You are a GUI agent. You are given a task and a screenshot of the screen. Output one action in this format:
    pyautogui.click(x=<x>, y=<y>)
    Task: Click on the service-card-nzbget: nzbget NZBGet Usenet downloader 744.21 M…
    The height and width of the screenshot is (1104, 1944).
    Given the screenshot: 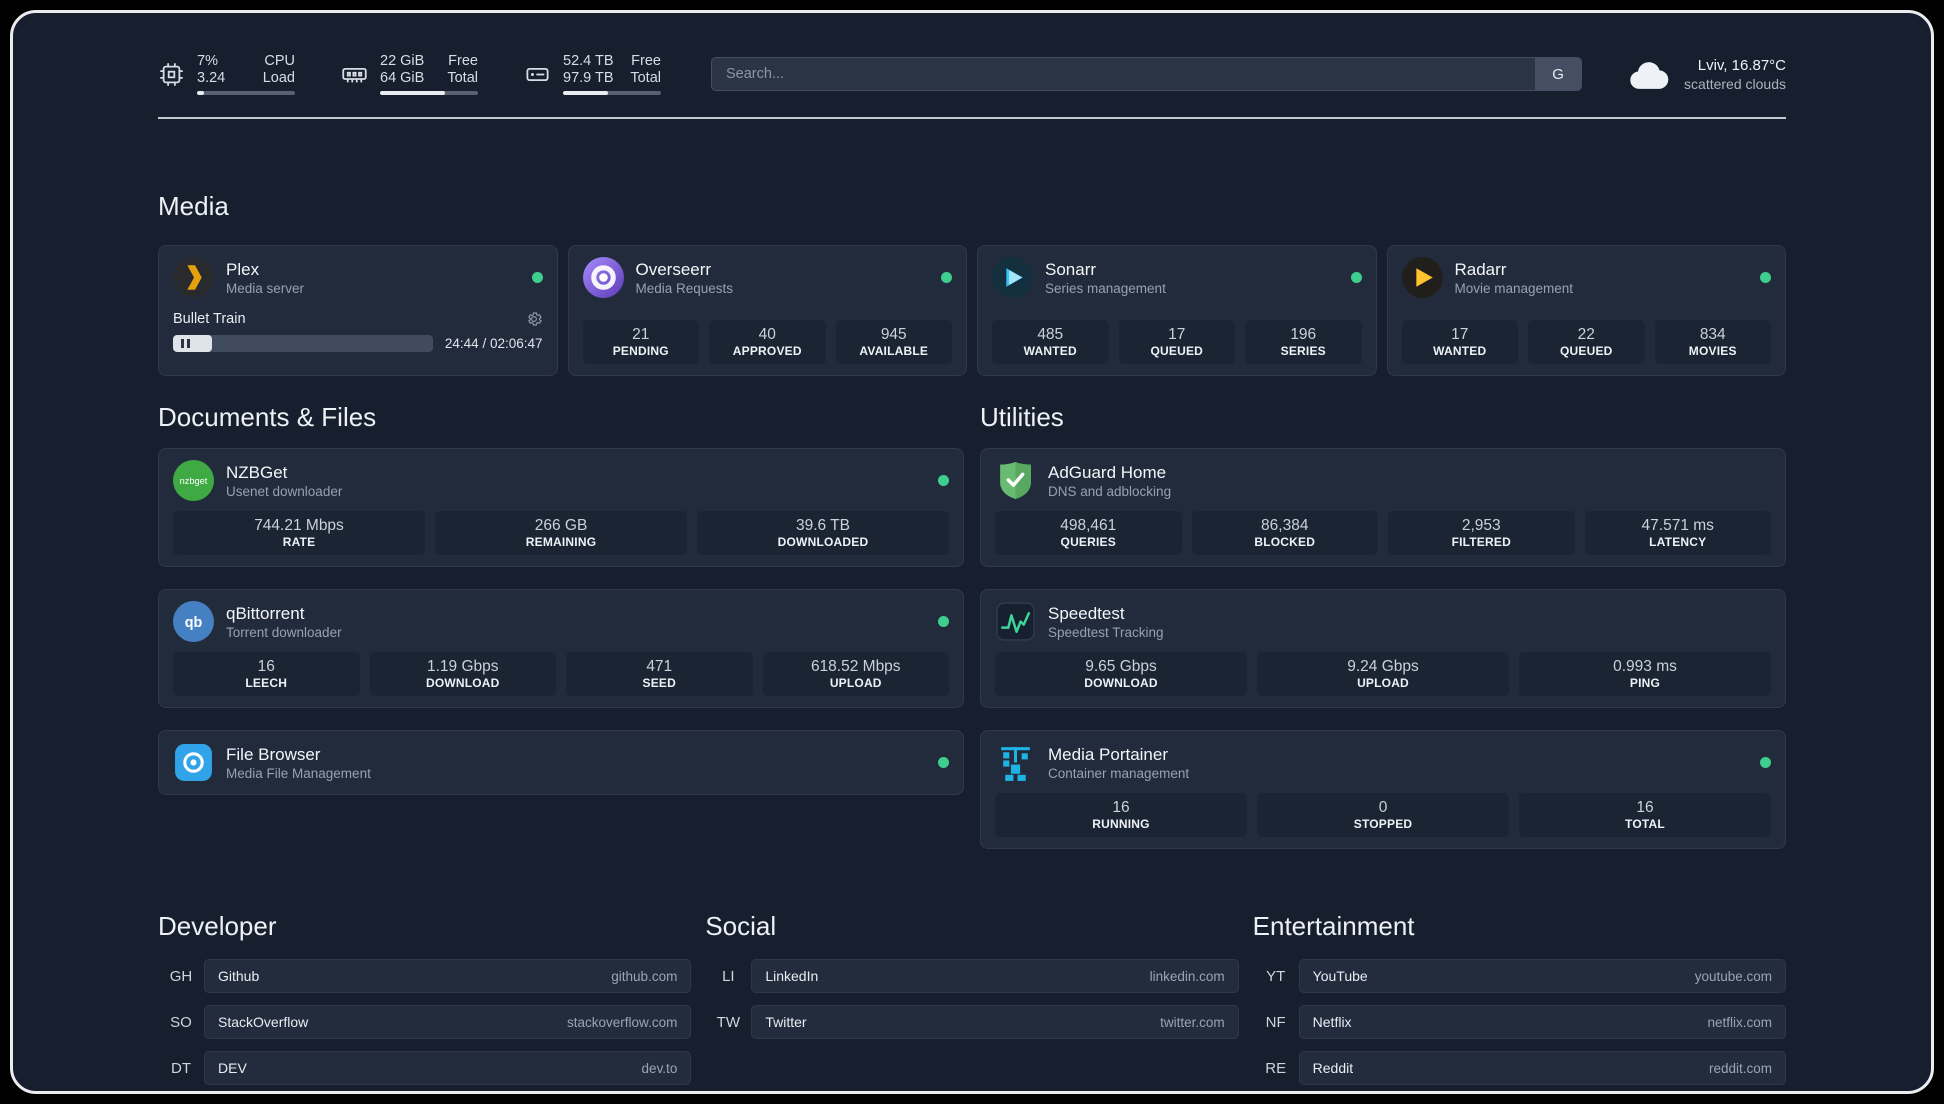 What is the action you would take?
    pyautogui.click(x=561, y=507)
    